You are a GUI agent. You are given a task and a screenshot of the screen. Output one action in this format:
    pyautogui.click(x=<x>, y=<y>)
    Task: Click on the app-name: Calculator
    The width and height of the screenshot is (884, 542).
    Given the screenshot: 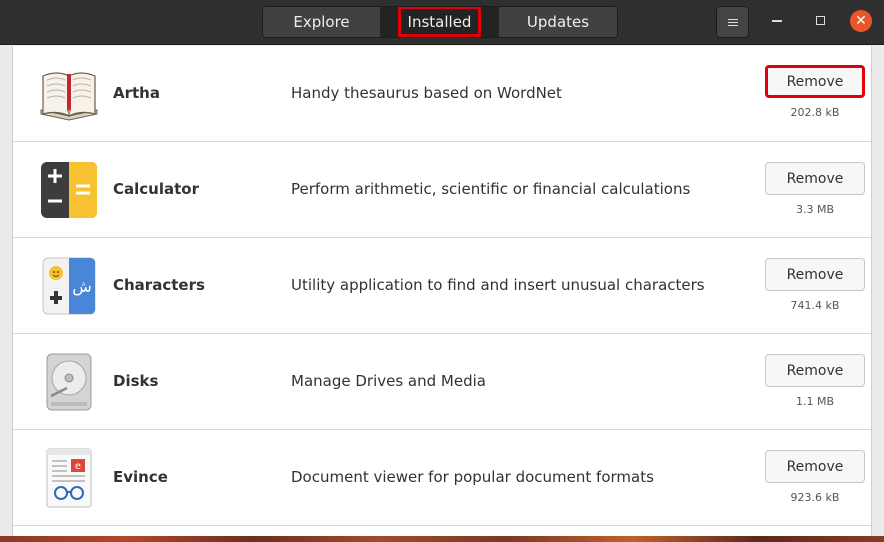 What is the action you would take?
    pyautogui.click(x=156, y=189)
    